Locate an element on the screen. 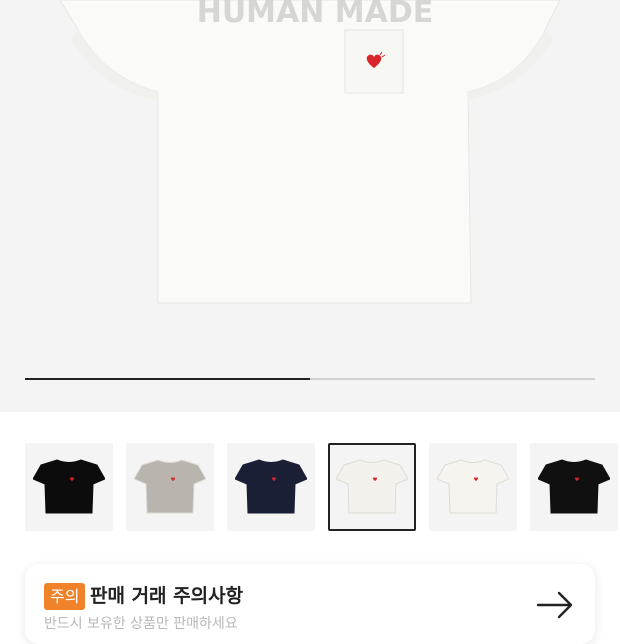  arrow-right-icon is located at coordinates (555, 605).